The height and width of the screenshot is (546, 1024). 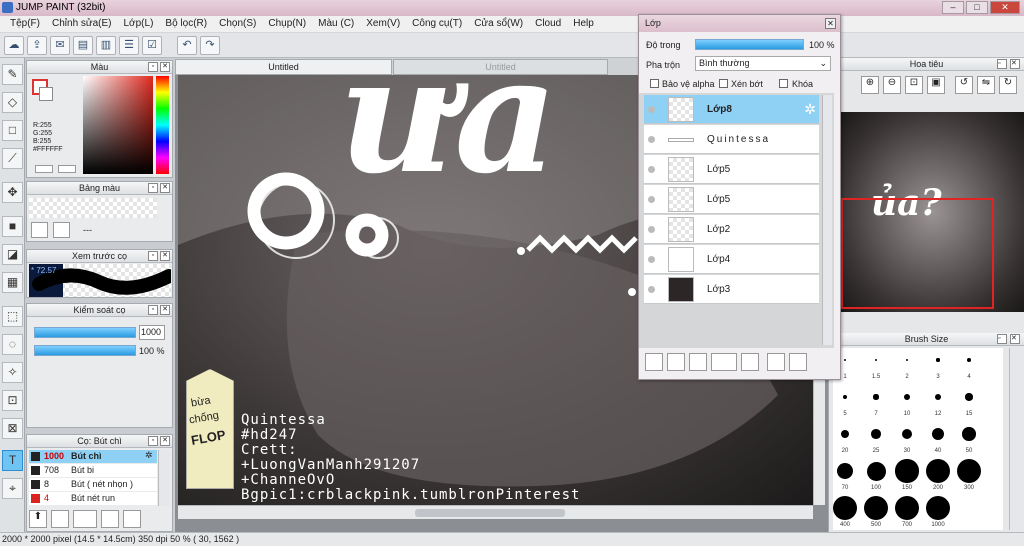 What do you see at coordinates (12, 192) in the screenshot?
I see `move-tool-icon: ✥` at bounding box center [12, 192].